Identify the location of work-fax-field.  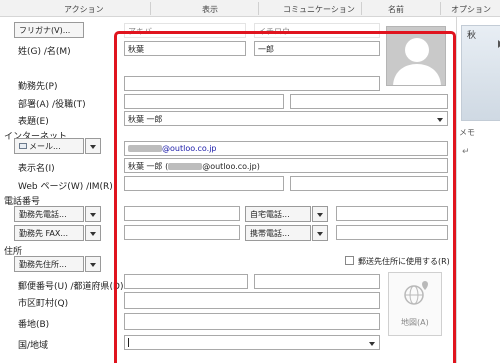
(182, 232).